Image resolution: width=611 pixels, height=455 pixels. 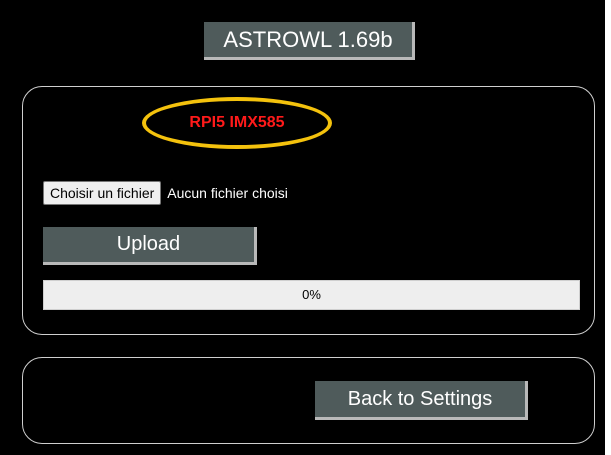 I want to click on choose-file-button: Choisir un fichier, so click(x=102, y=193).